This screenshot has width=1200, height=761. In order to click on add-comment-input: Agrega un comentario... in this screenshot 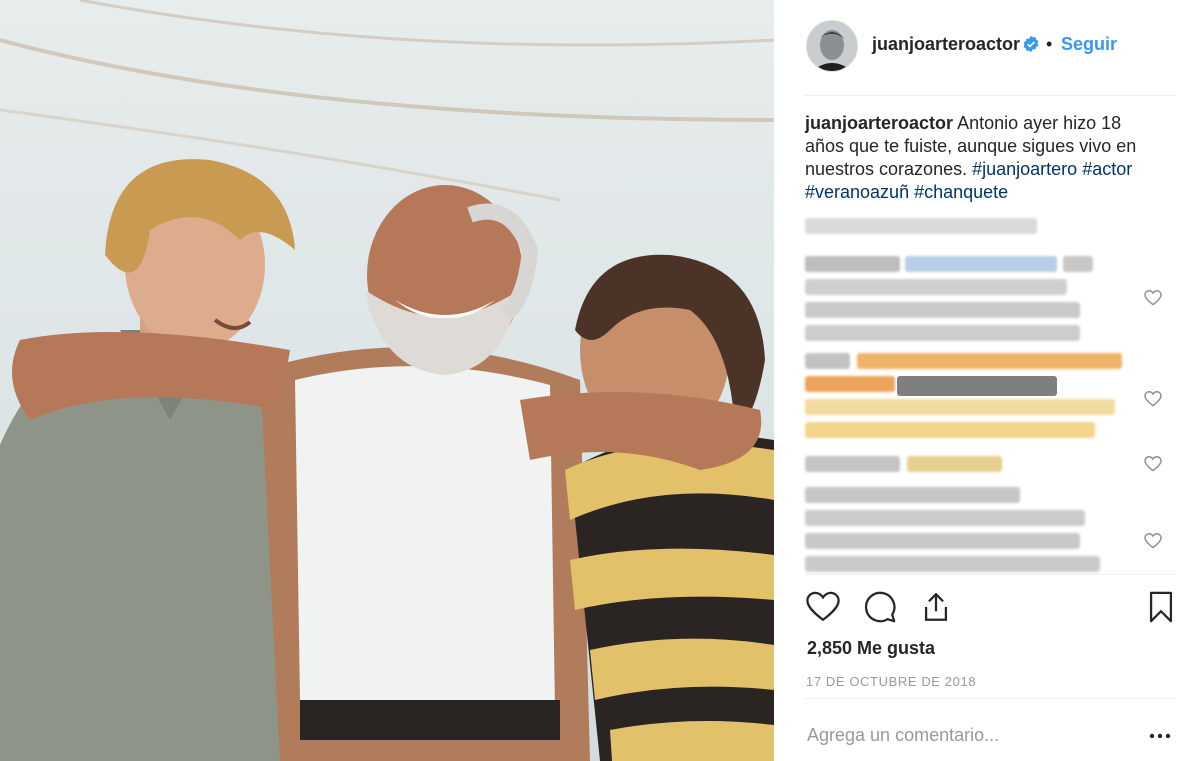, I will do `click(903, 735)`.